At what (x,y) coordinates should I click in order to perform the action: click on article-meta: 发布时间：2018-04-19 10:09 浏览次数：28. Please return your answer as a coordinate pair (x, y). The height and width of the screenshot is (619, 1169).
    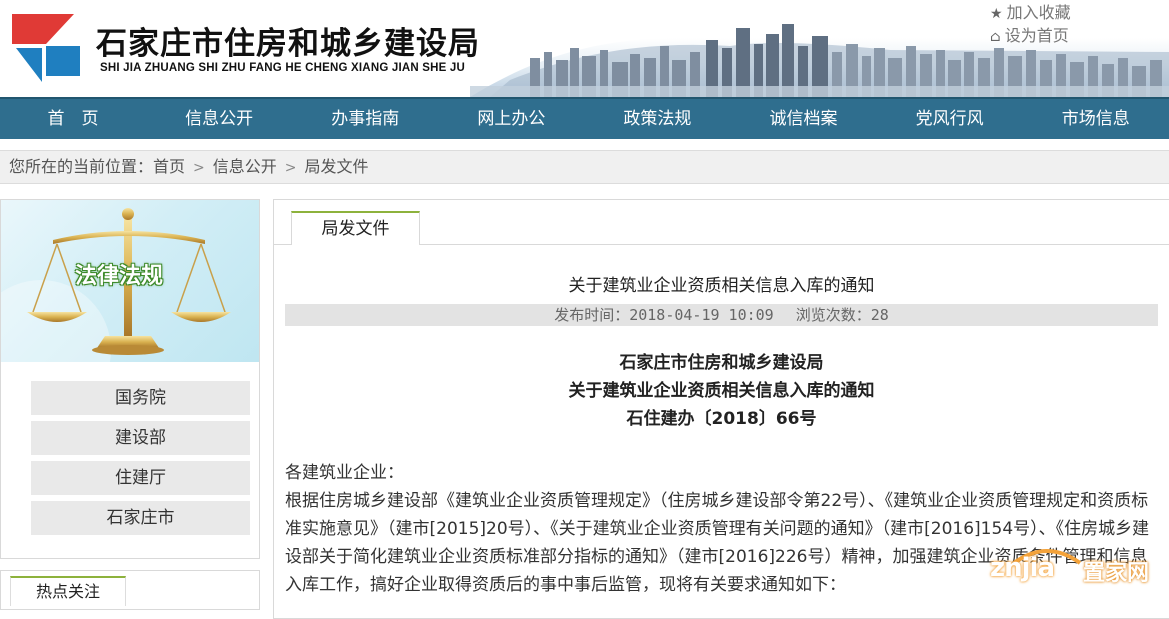
    Looking at the image, I should click on (721, 315).